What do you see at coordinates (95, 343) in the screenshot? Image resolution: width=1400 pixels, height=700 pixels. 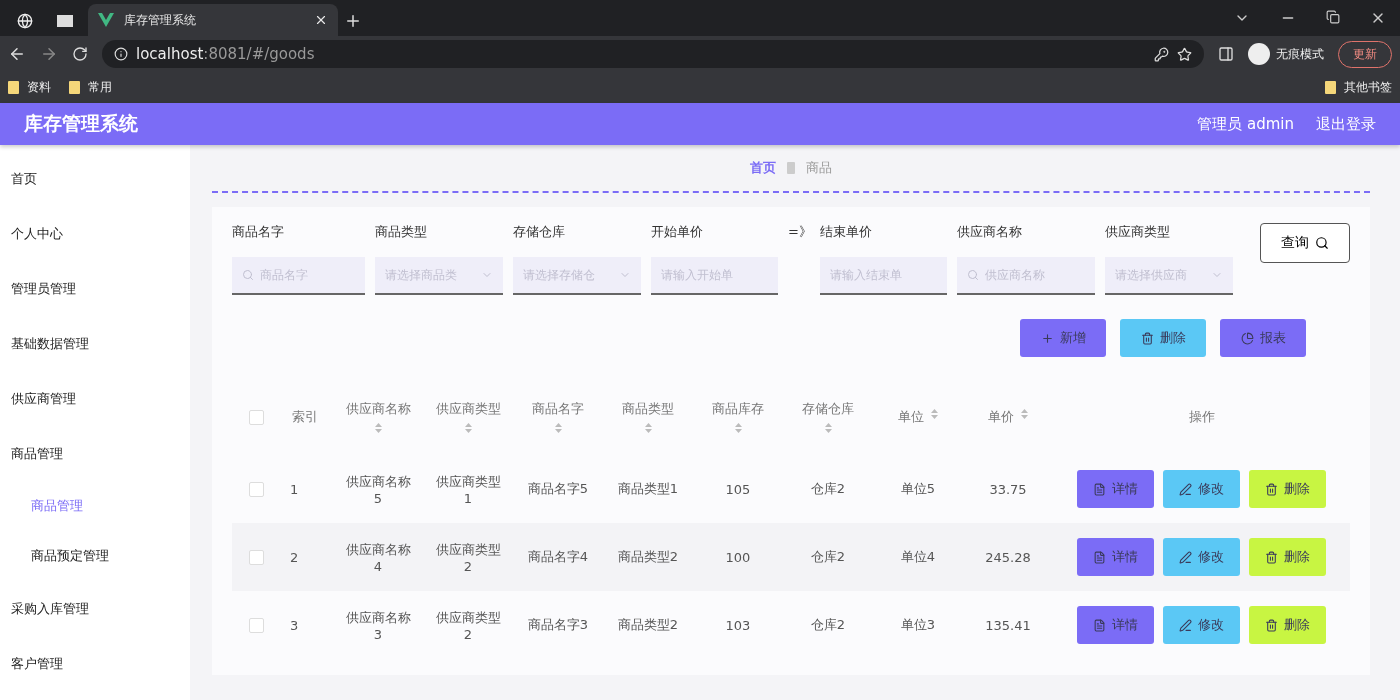 I see `sidebar-item: 基础数据管理` at bounding box center [95, 343].